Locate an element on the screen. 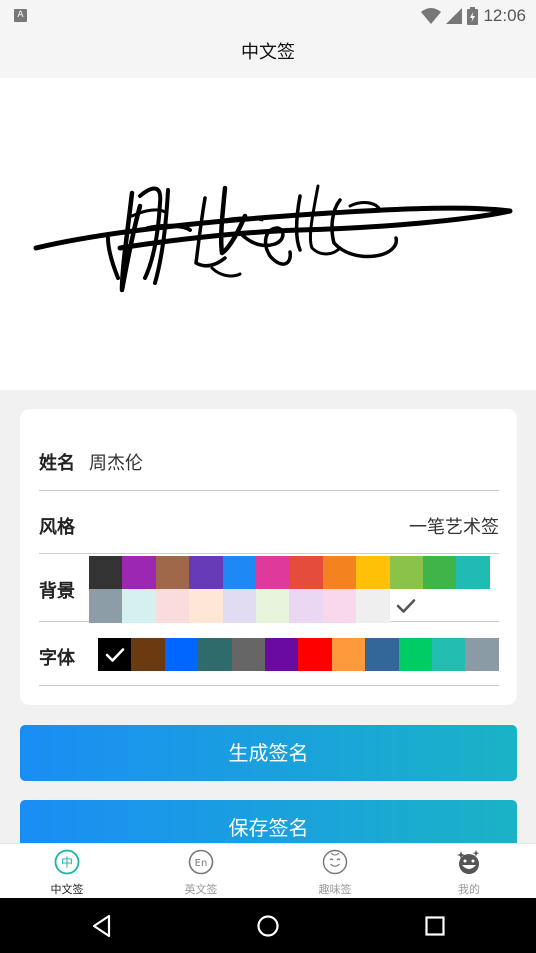 The image size is (536, 953). svg-text: En is located at coordinates (201, 863).